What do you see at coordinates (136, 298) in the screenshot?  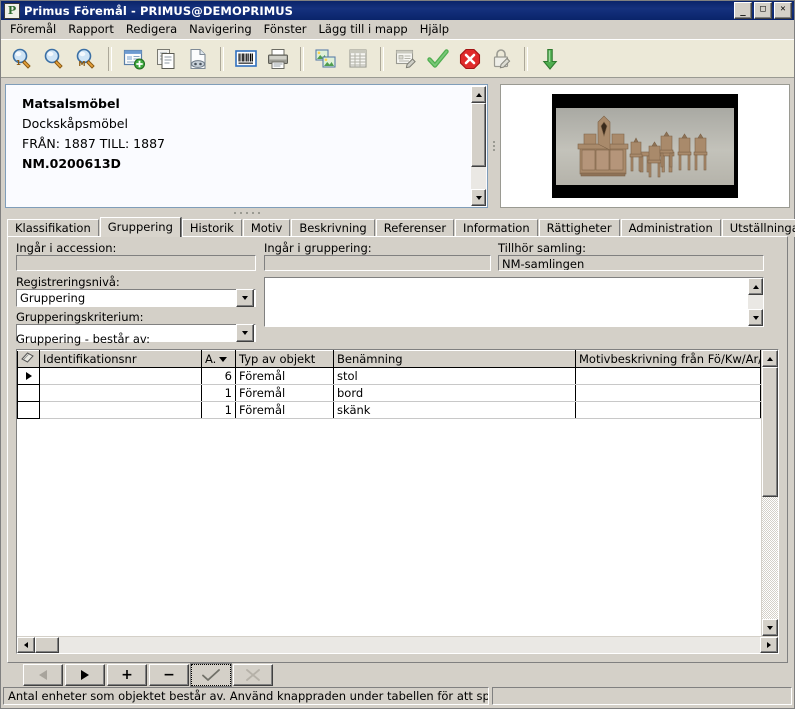 I see `registration-level-combo: Gruppering` at bounding box center [136, 298].